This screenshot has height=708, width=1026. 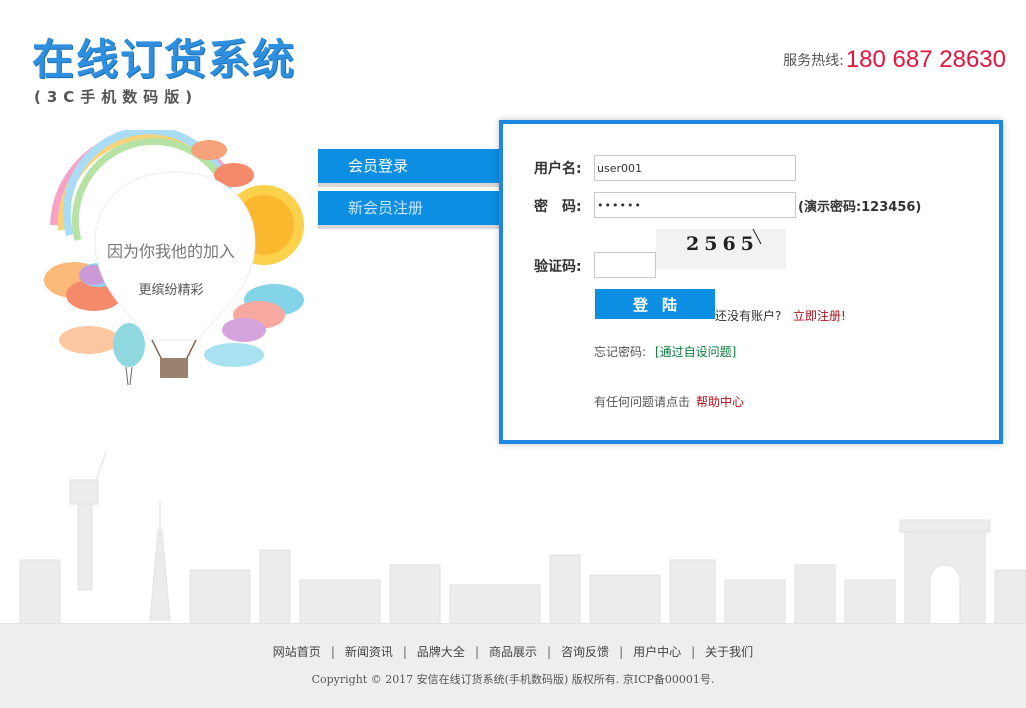 What do you see at coordinates (116, 97) in the screenshot?
I see `logo-subtitle: (3C手机数码版)` at bounding box center [116, 97].